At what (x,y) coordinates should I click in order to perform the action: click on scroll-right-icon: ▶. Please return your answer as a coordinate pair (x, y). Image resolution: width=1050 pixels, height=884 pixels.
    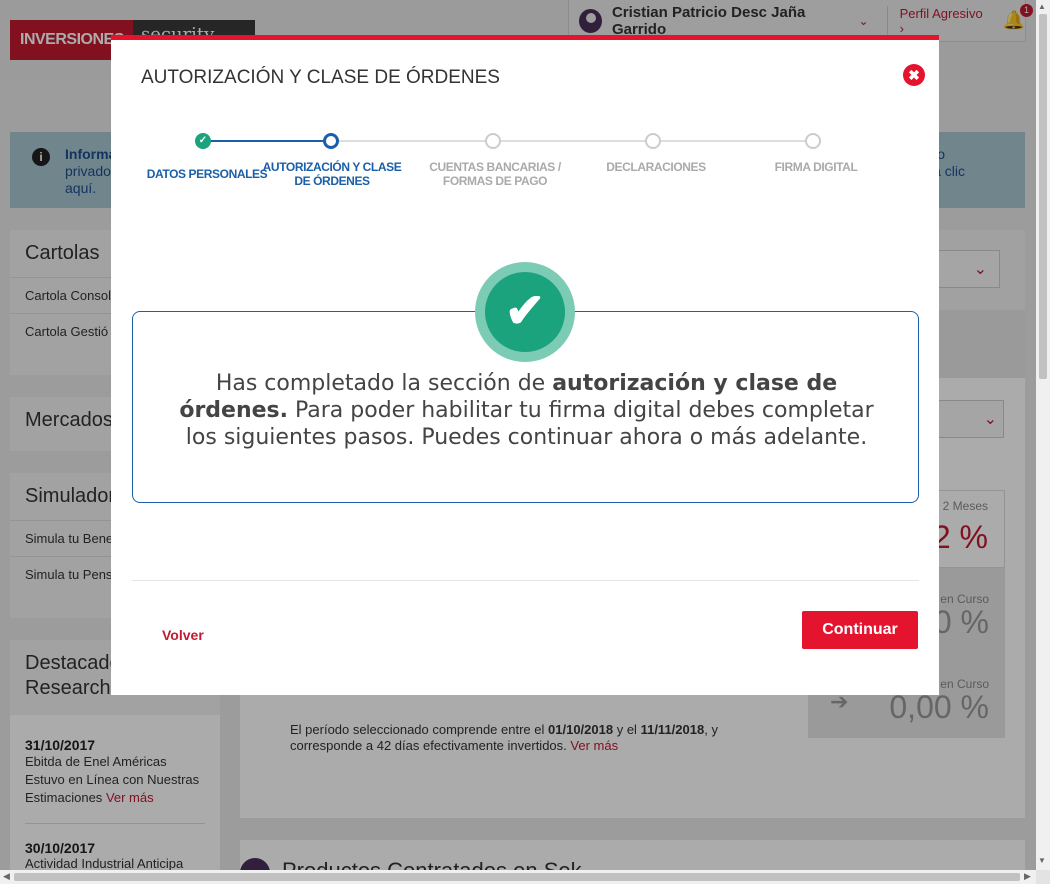
    Looking at the image, I should click on (1027, 876).